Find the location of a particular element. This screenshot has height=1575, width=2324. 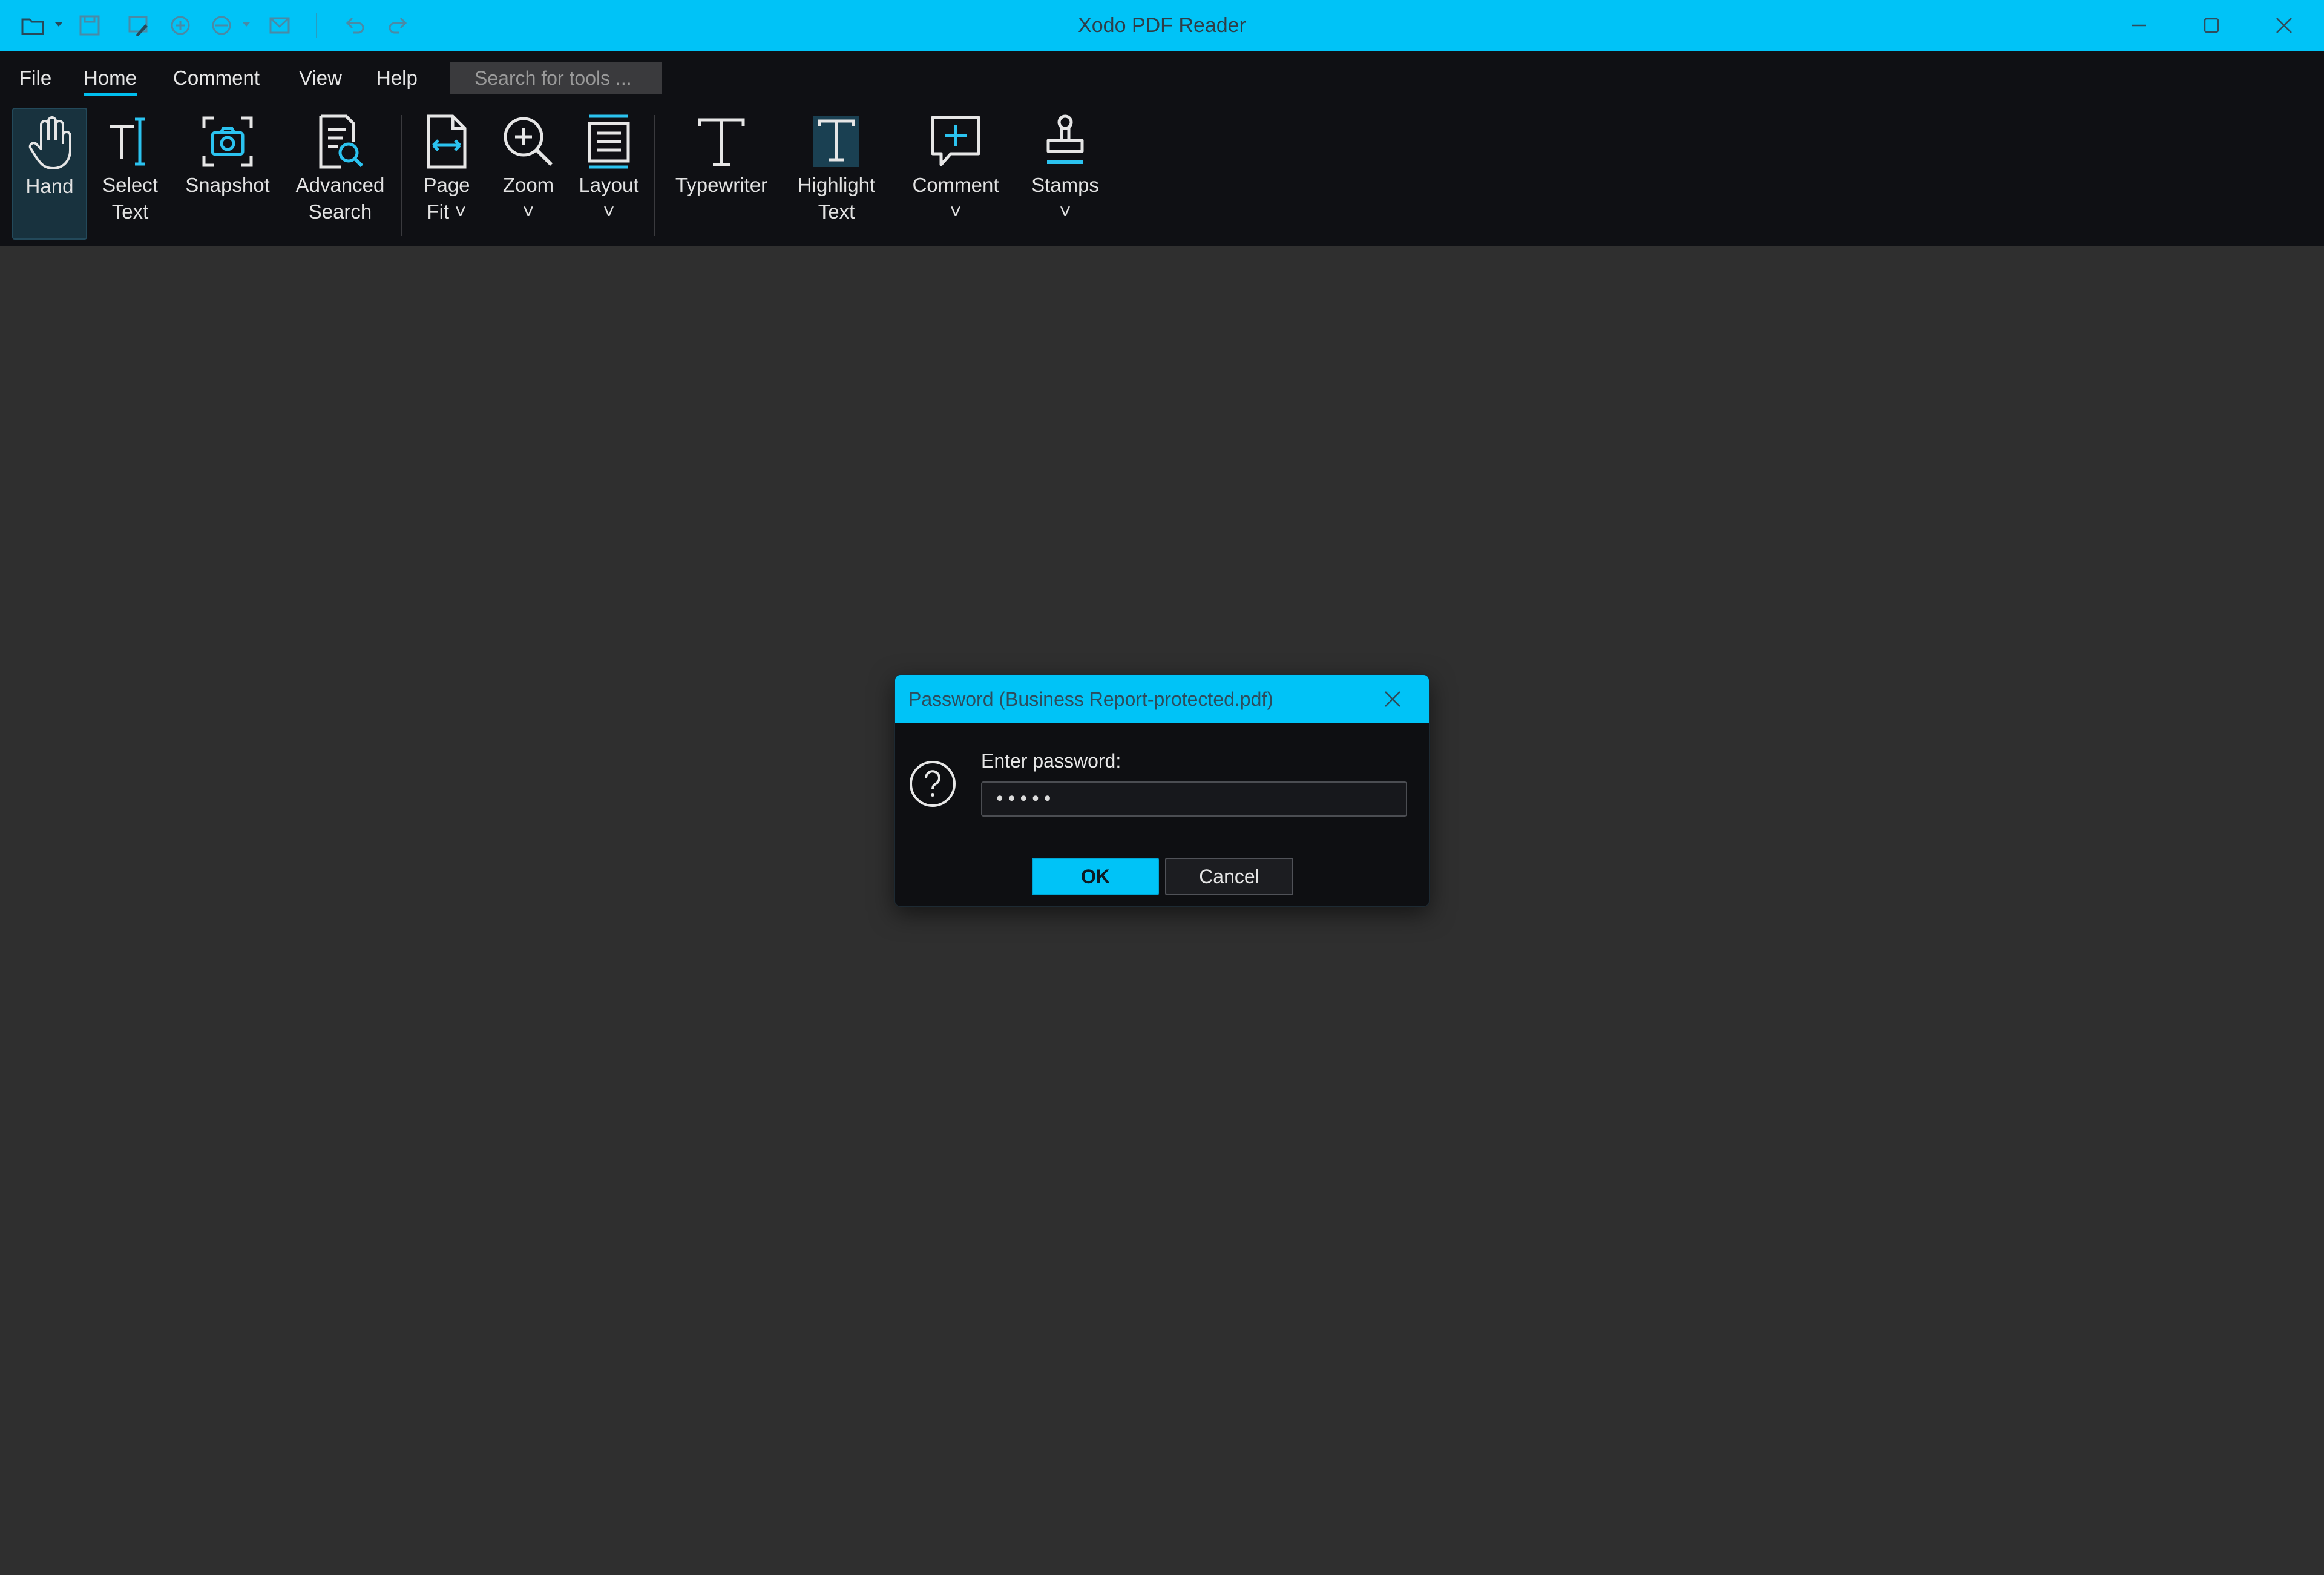

folder-dropdown-caret is located at coordinates (59, 25).